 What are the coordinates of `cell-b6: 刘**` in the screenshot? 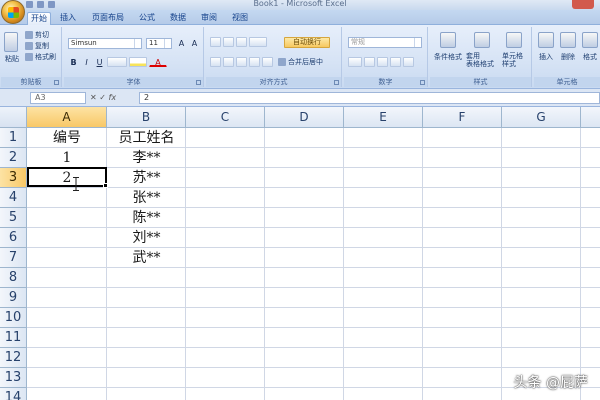 It's located at (146, 238).